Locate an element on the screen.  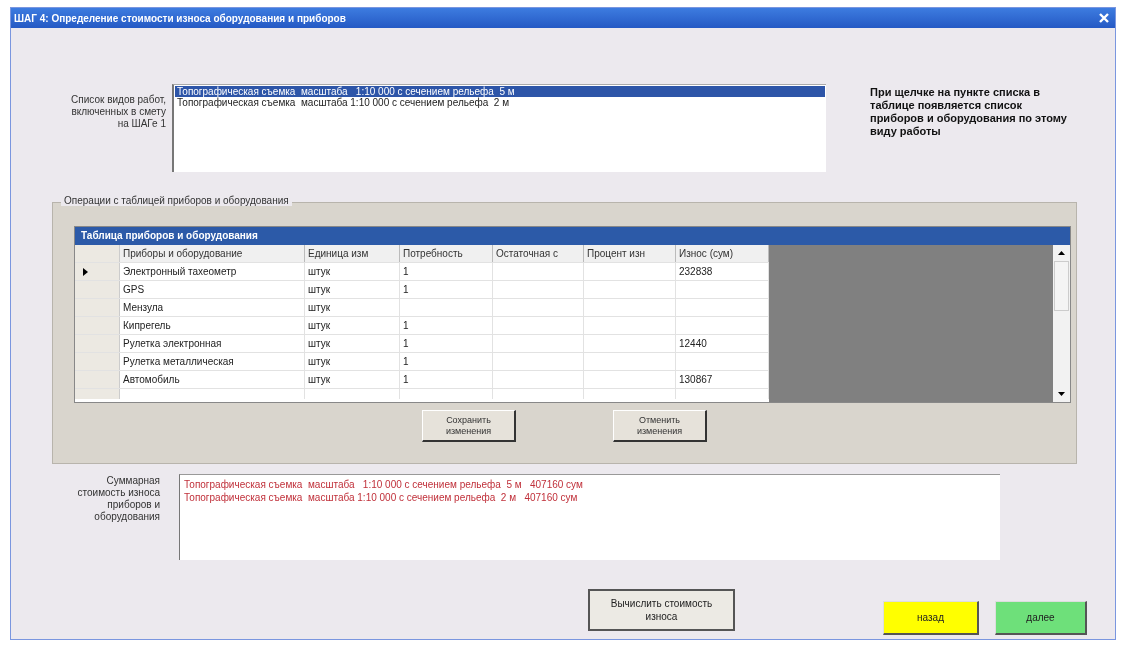
grid-caption: Таблица приборов и оборудования is located at coordinates (572, 236).